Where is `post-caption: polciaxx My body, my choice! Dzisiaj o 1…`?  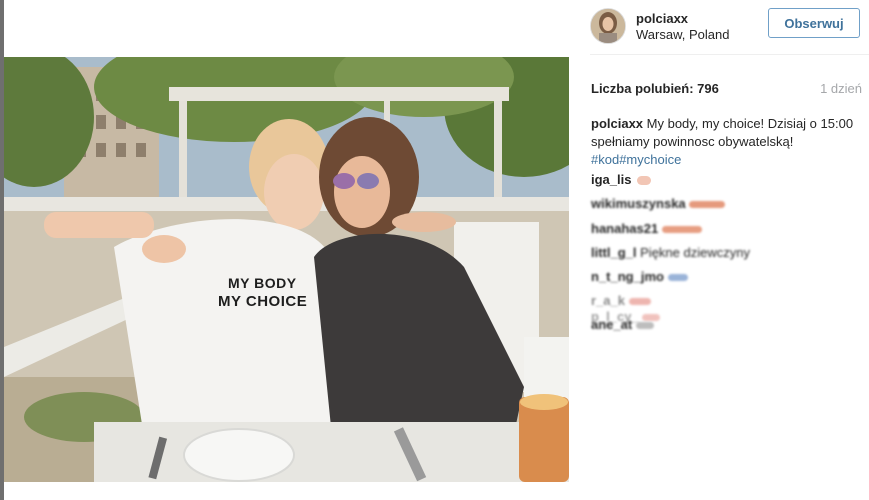 post-caption: polciaxx My body, my choice! Dzisiaj o 1… is located at coordinates (727, 142).